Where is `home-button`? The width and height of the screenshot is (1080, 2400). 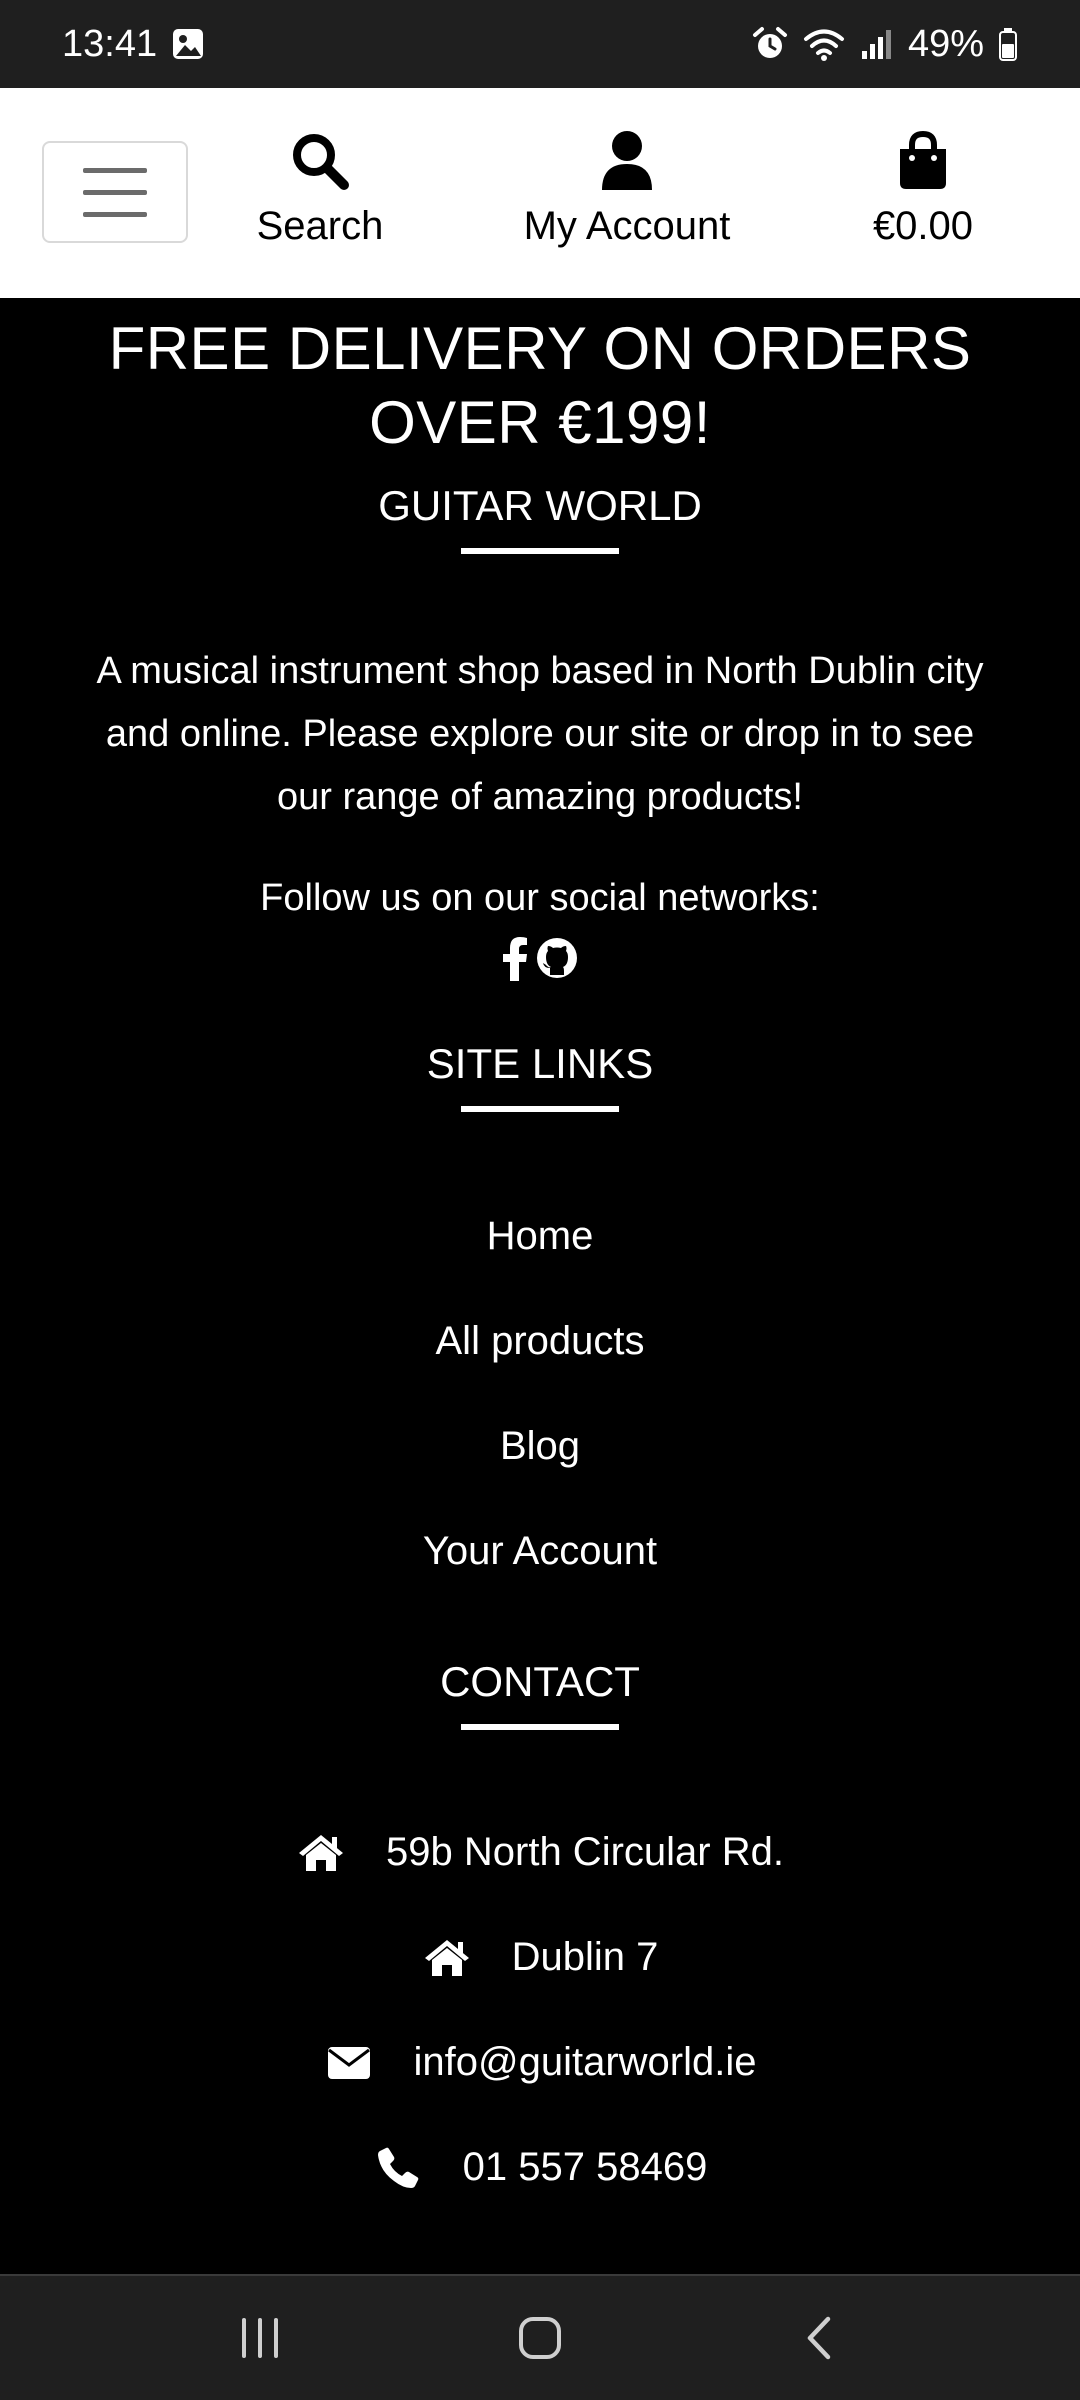
home-button is located at coordinates (540, 2338).